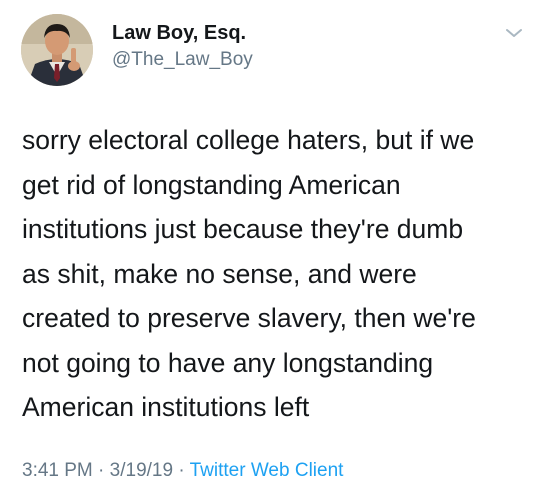  Describe the element at coordinates (219, 273) in the screenshot. I see `tweet-text-line: as shit, make no sense, and were` at that location.